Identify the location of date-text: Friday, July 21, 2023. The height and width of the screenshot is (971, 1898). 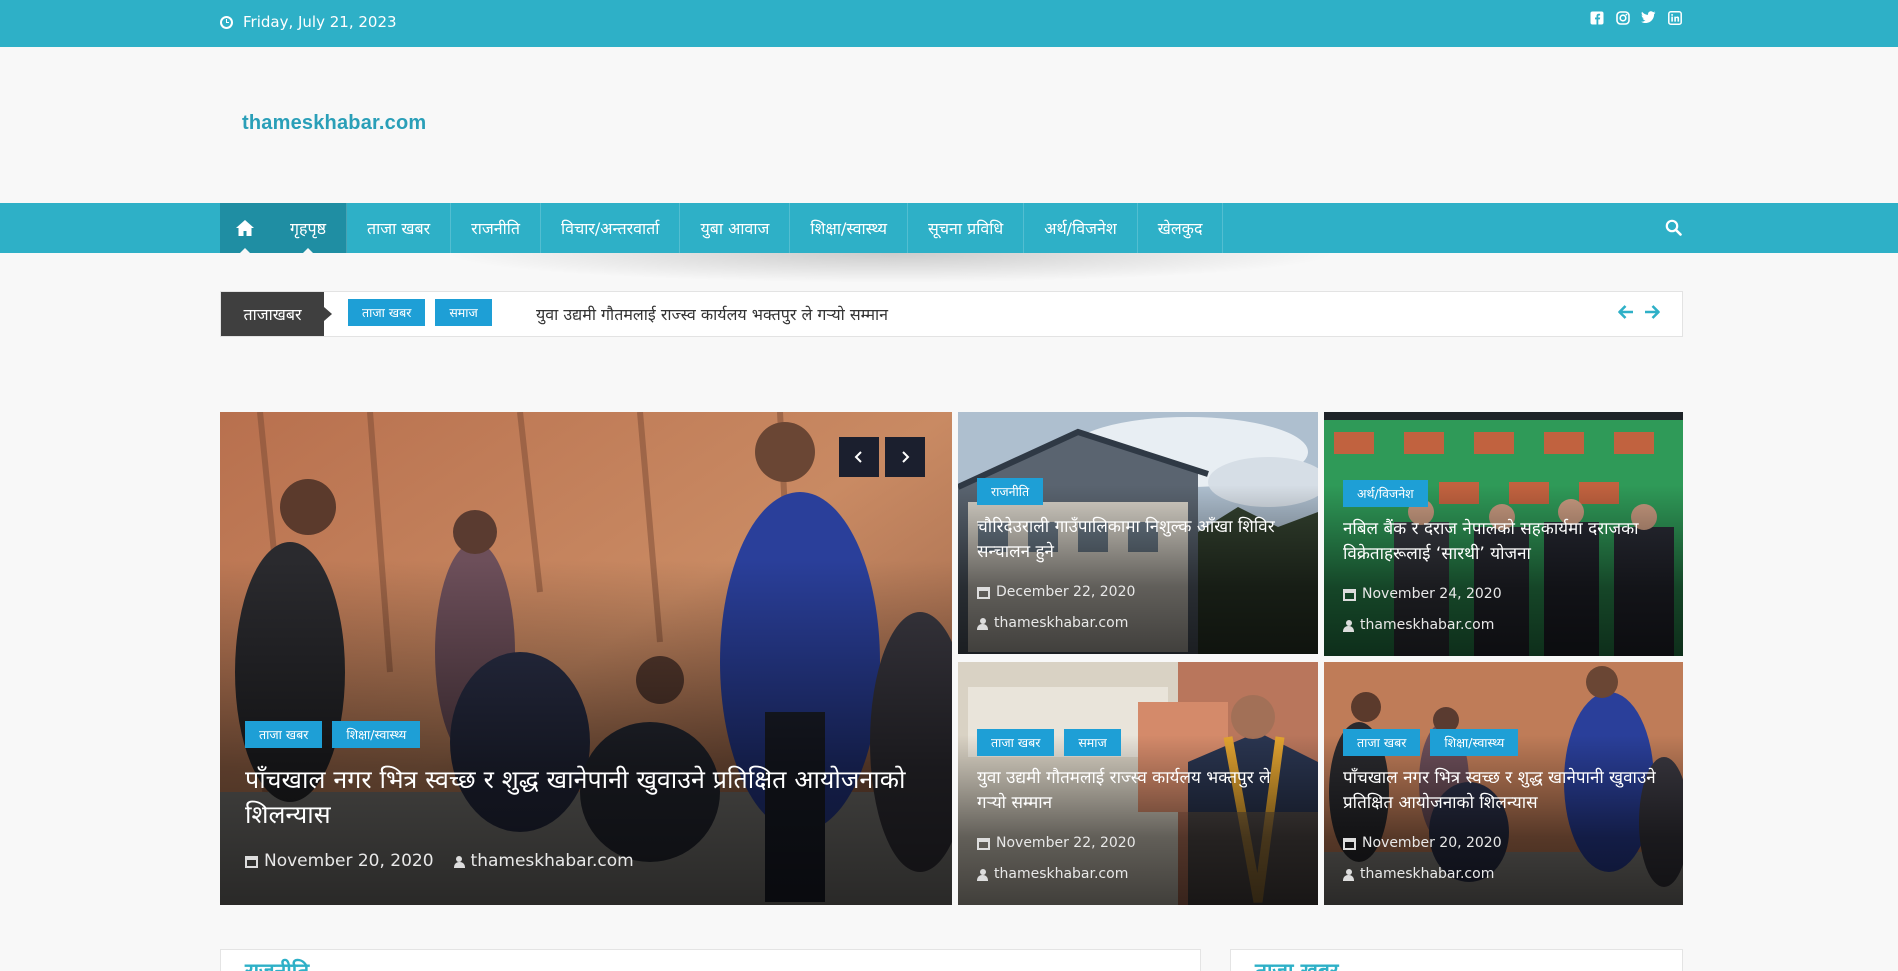
(320, 22).